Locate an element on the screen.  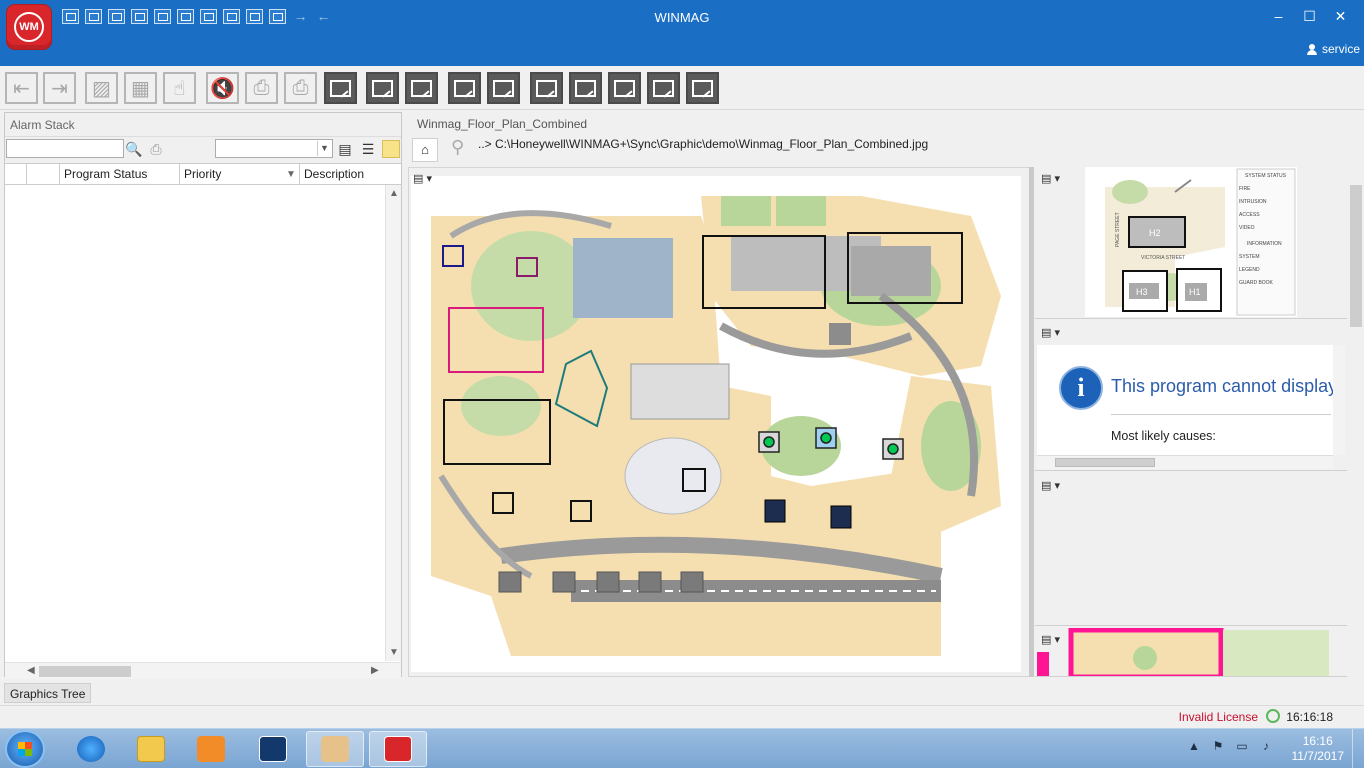
volume-icon: ♪ is located at coordinates (1266, 747).